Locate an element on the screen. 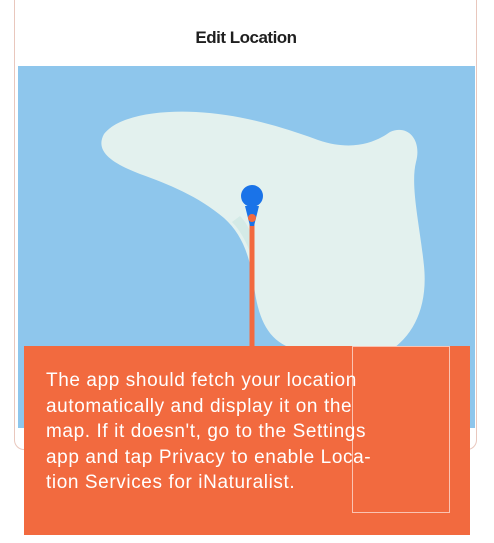 The width and height of the screenshot is (494, 543). page-title: Edit Location is located at coordinates (246, 37).